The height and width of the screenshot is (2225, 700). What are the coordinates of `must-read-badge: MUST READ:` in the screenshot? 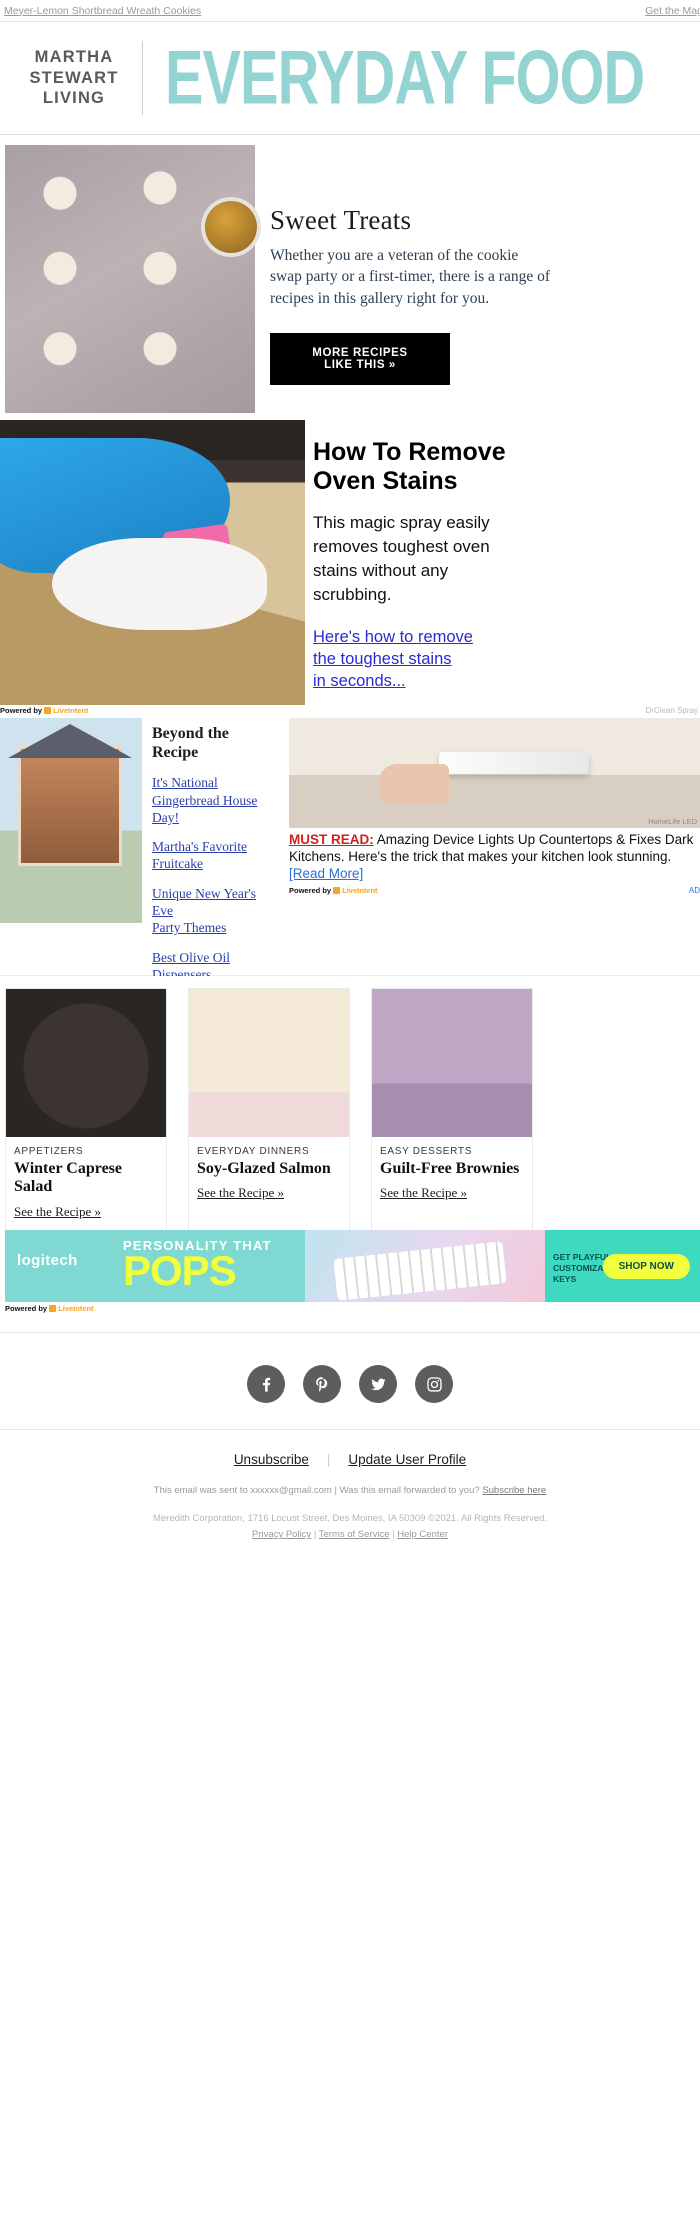 It's located at (331, 839).